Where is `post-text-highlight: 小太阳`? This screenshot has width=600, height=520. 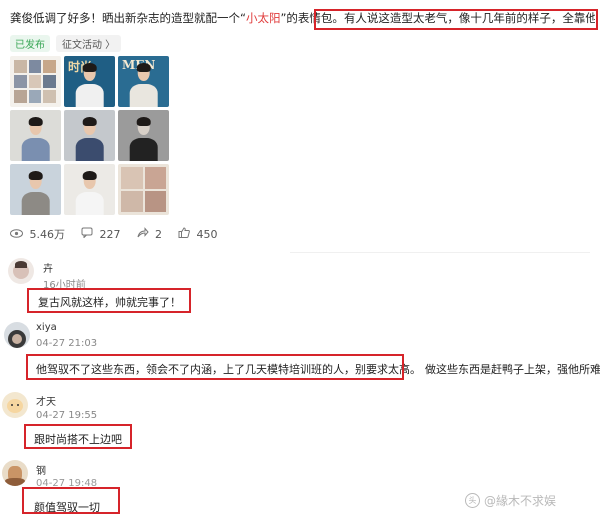 post-text-highlight: 小太阳 is located at coordinates (263, 18).